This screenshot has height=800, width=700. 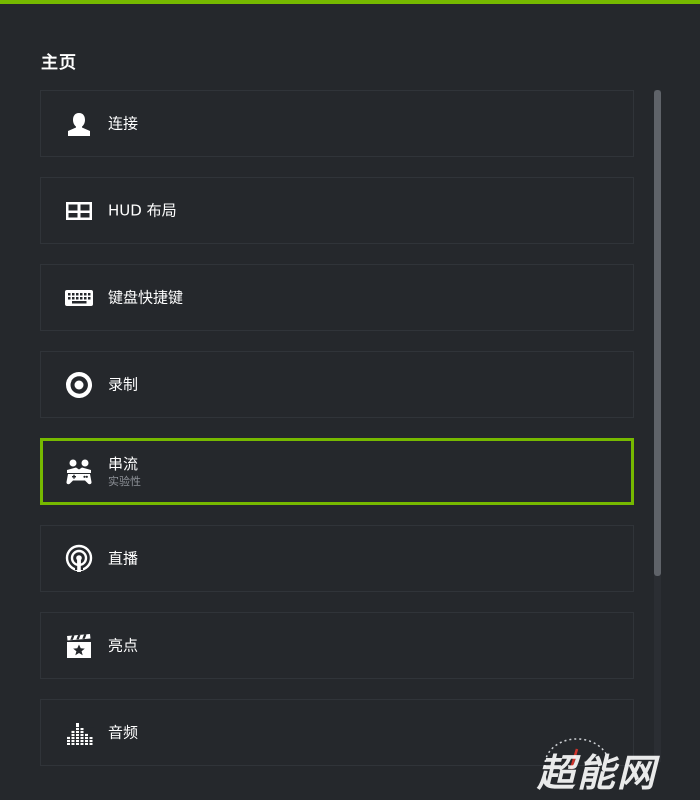 I want to click on menu-item-label: 直播, so click(x=123, y=558).